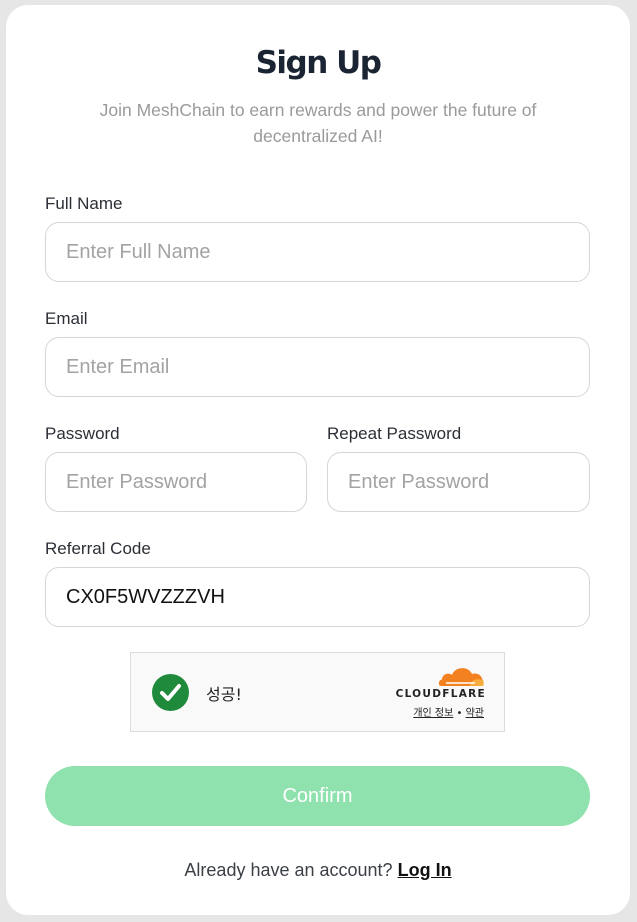 The width and height of the screenshot is (637, 922). I want to click on full-name-label: Full Name, so click(84, 203).